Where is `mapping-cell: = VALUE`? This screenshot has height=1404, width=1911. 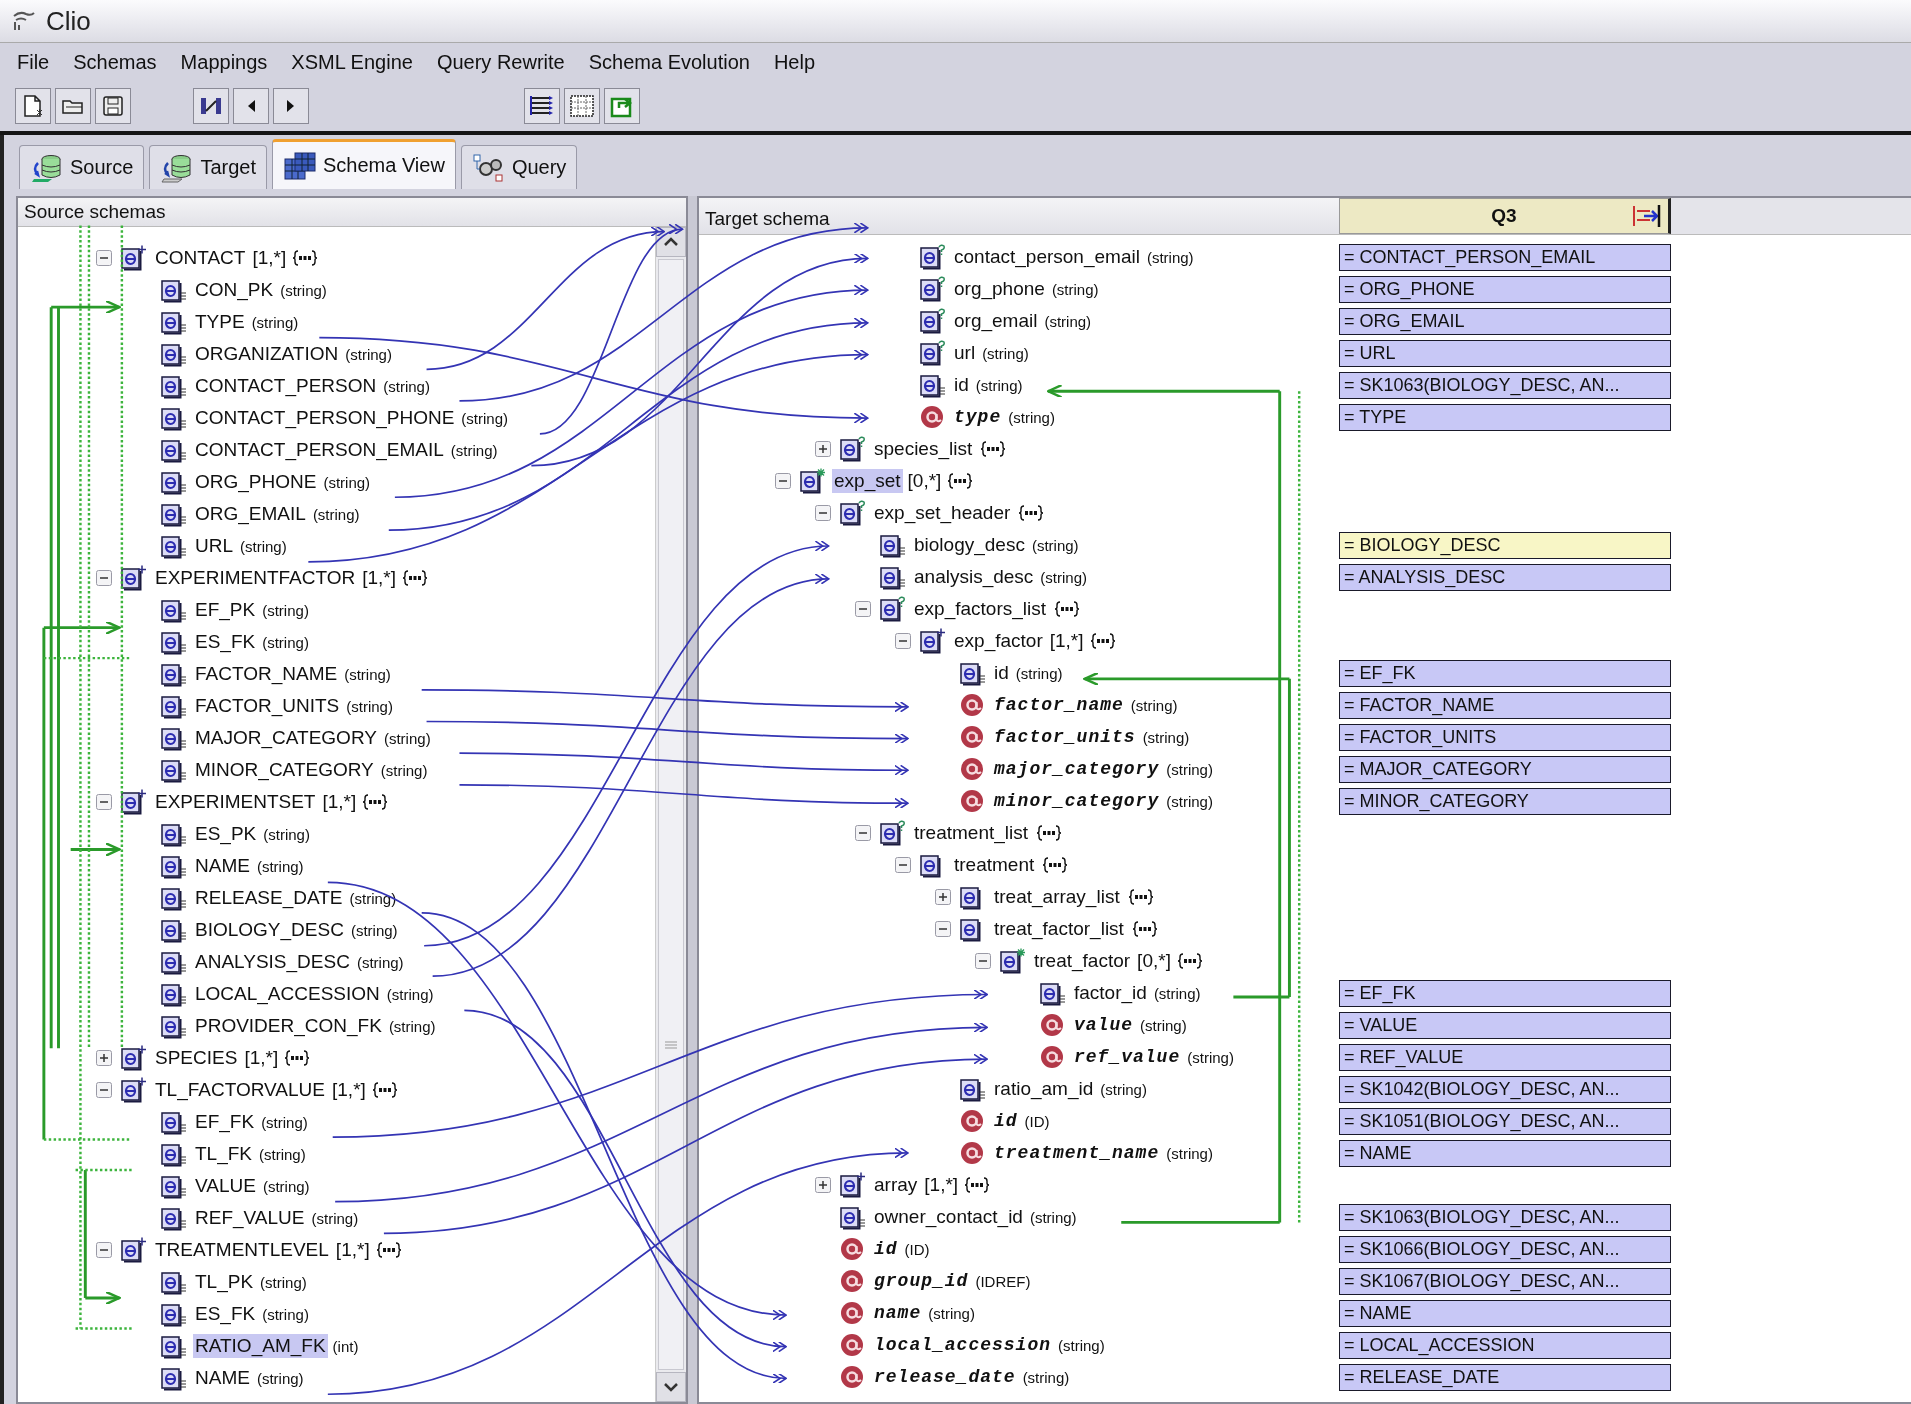
mapping-cell: = VALUE is located at coordinates (1505, 1025).